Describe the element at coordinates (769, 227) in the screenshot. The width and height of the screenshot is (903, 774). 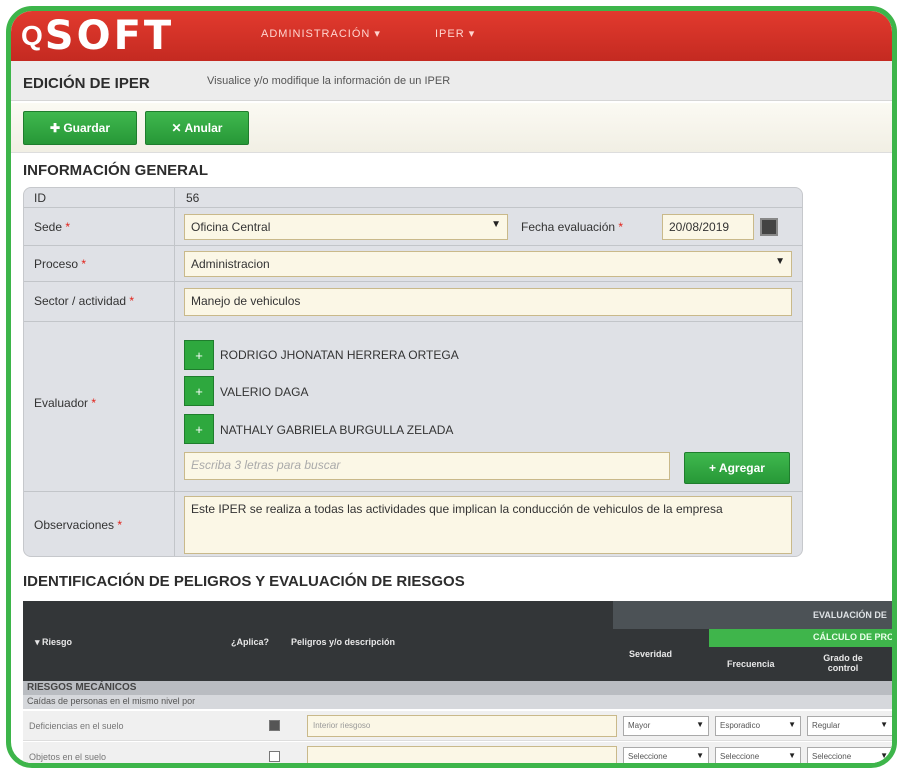
I see `calendar-icon` at that location.